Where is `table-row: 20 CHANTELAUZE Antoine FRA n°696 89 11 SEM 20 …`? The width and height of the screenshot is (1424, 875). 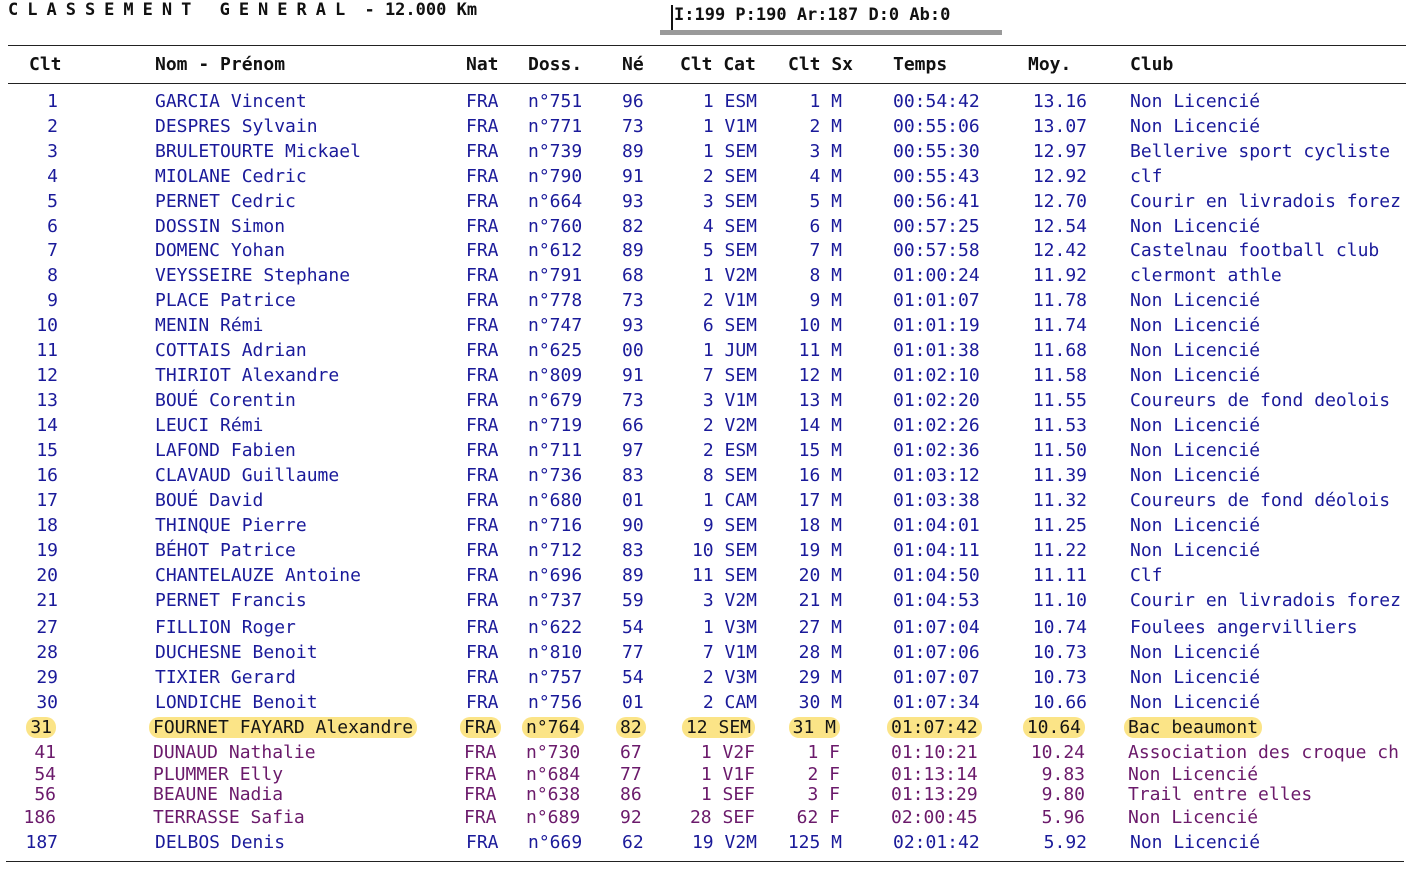 table-row: 20 CHANTELAUZE Antoine FRA n°696 89 11 SEM 20 … is located at coordinates (712, 577).